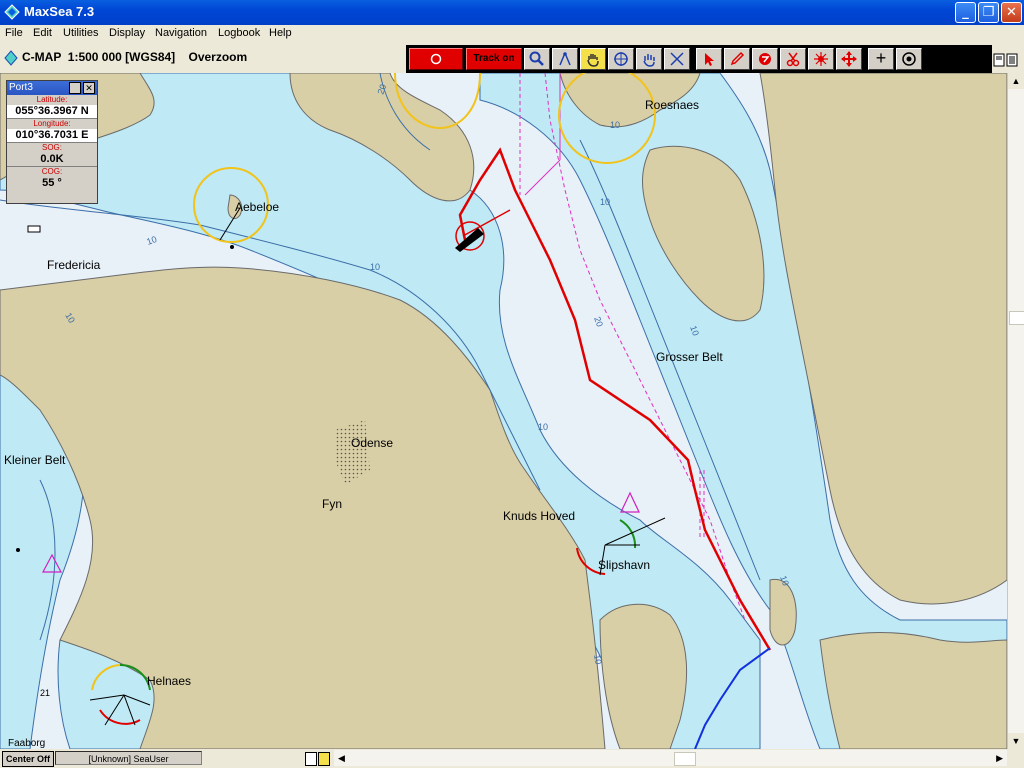 This screenshot has width=1024, height=768. What do you see at coordinates (512, 12) in the screenshot?
I see `title-bar: MaxSea 7.3 _ ❐ ✕` at bounding box center [512, 12].